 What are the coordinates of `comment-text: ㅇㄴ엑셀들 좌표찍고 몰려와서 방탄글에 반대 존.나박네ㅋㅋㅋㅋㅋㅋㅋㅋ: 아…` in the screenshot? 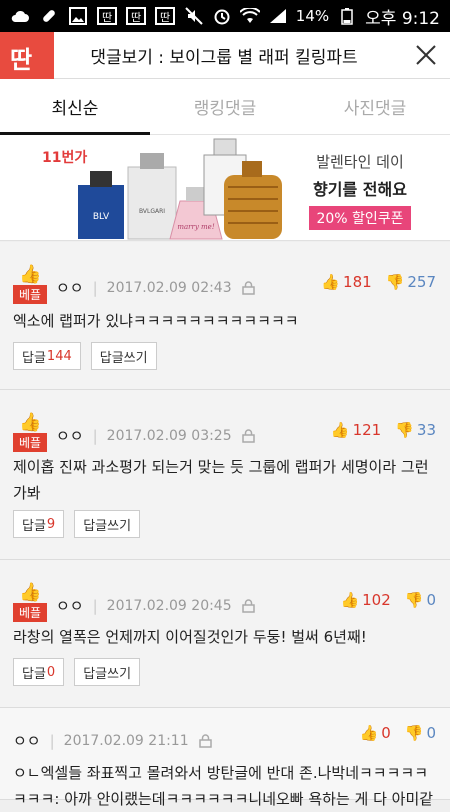 It's located at (223, 786).